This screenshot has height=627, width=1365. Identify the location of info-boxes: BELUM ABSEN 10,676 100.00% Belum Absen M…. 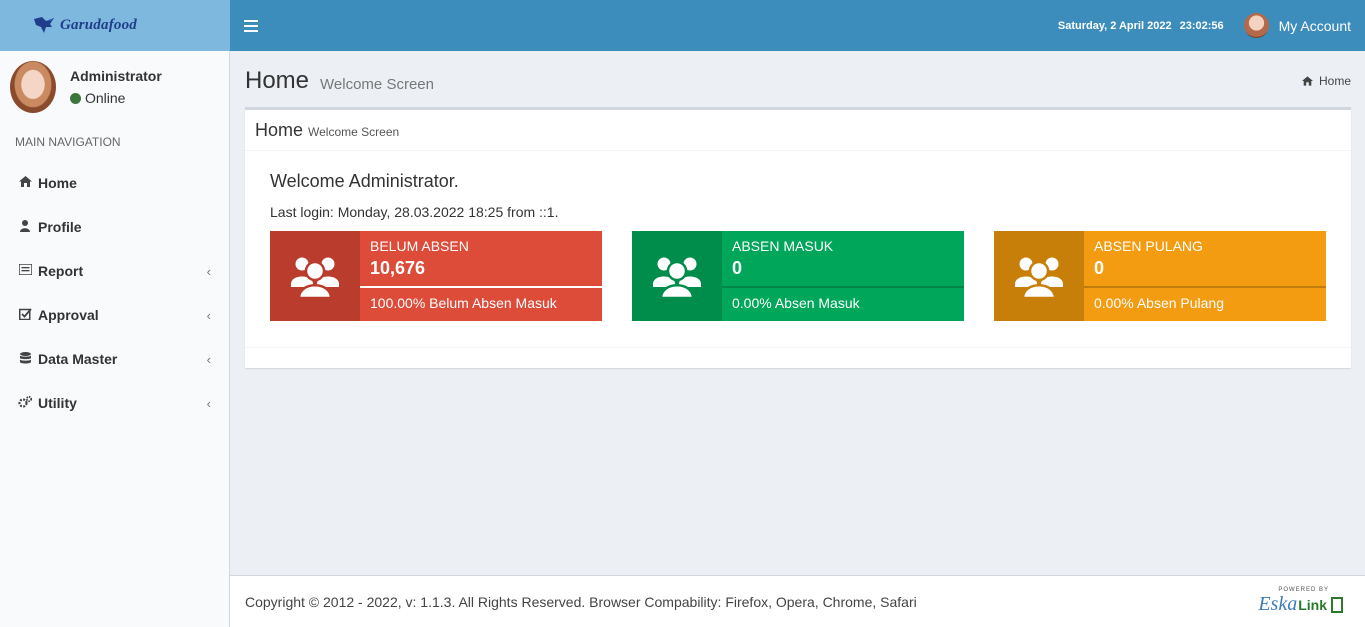
(798, 276).